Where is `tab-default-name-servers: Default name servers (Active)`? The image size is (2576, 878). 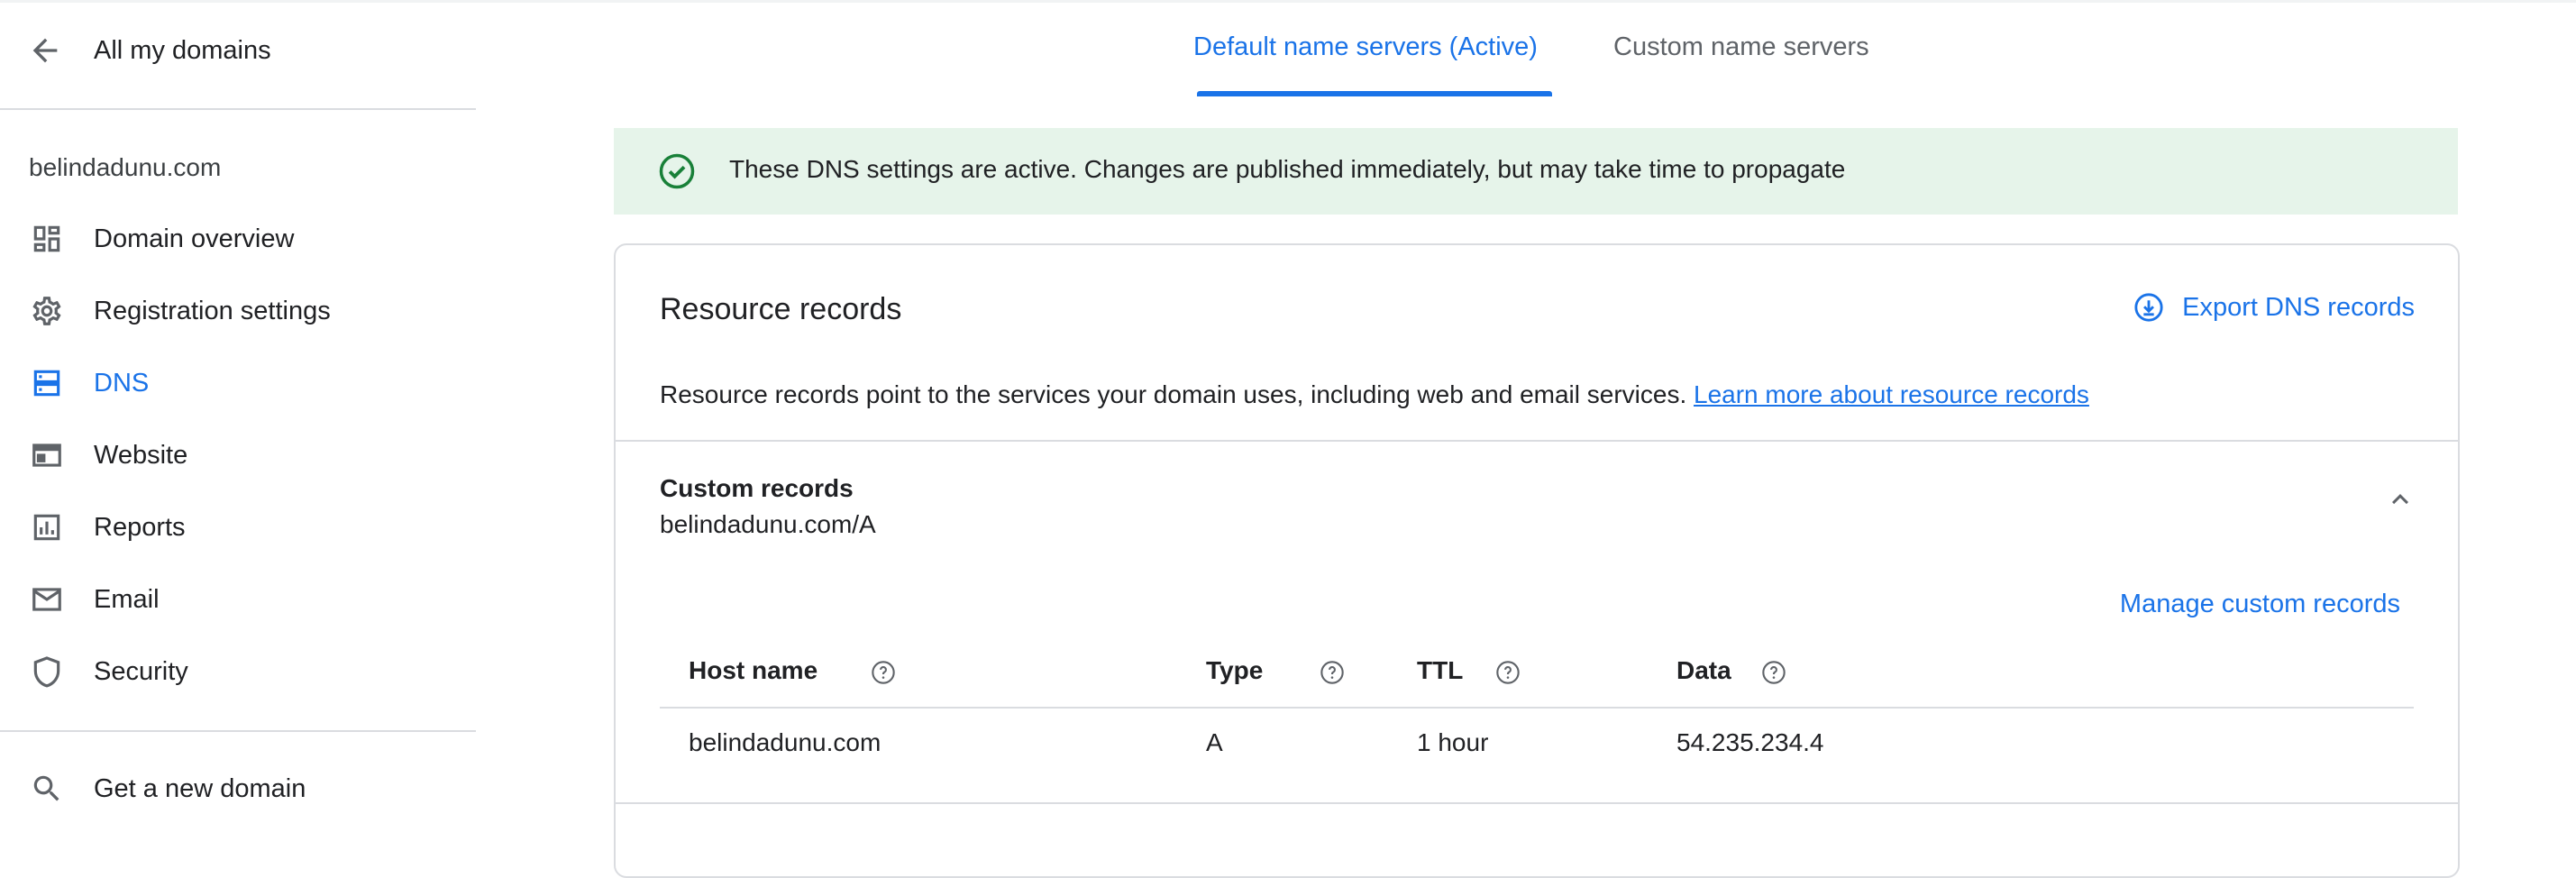 tab-default-name-servers: Default name servers (Active) is located at coordinates (1365, 47).